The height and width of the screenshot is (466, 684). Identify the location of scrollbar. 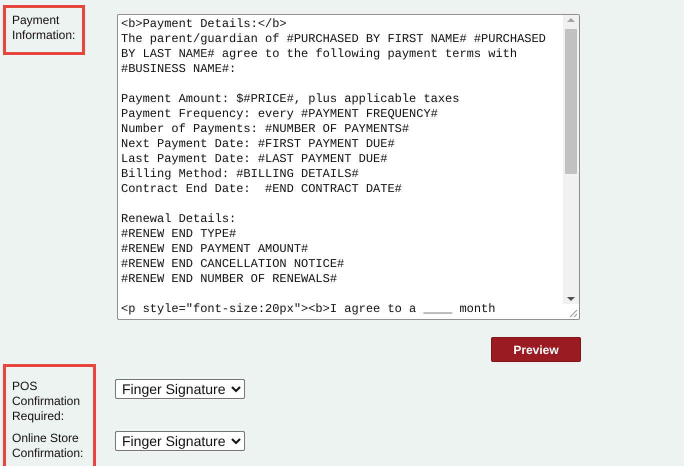
(571, 159).